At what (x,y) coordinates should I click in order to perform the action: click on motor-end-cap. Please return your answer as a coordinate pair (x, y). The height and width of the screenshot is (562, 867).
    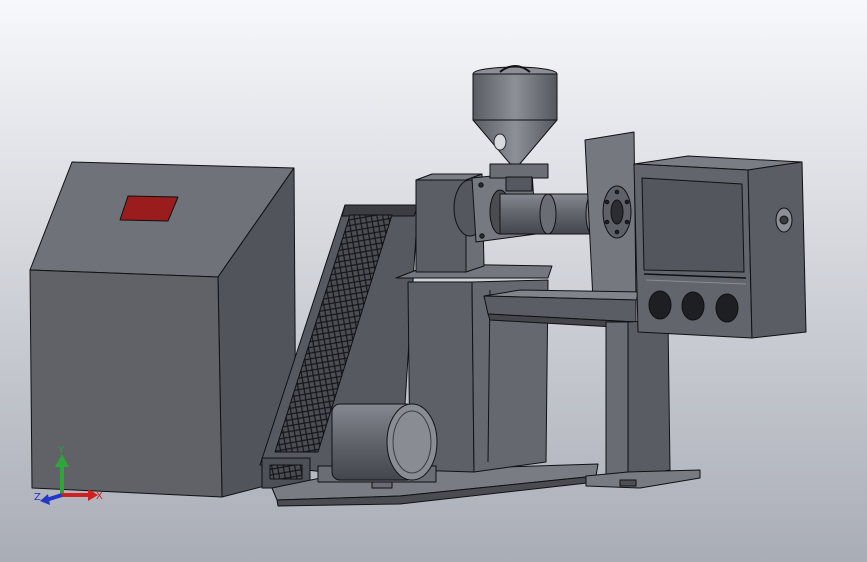
    Looking at the image, I should click on (412, 442).